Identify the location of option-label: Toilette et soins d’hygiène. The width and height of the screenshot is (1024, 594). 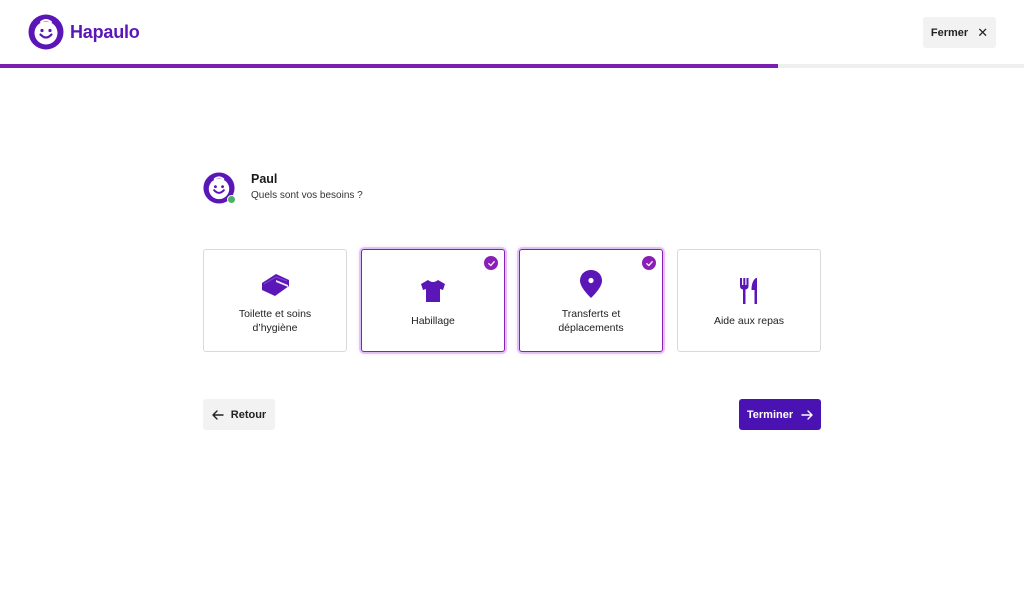
(275, 320).